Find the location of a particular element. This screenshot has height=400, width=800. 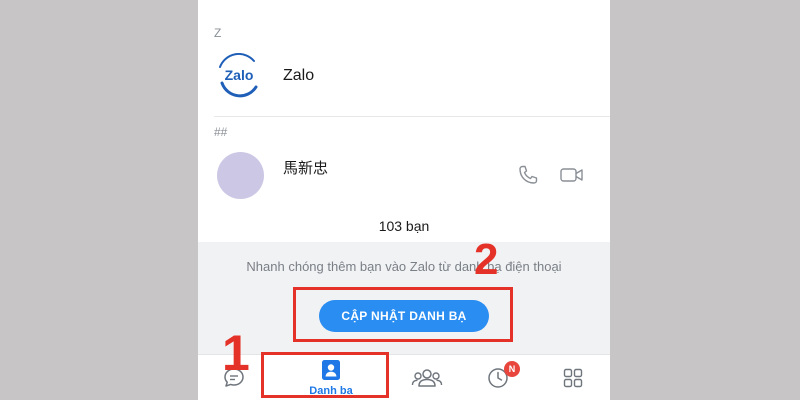

contact-name: Zalo is located at coordinates (299, 75).